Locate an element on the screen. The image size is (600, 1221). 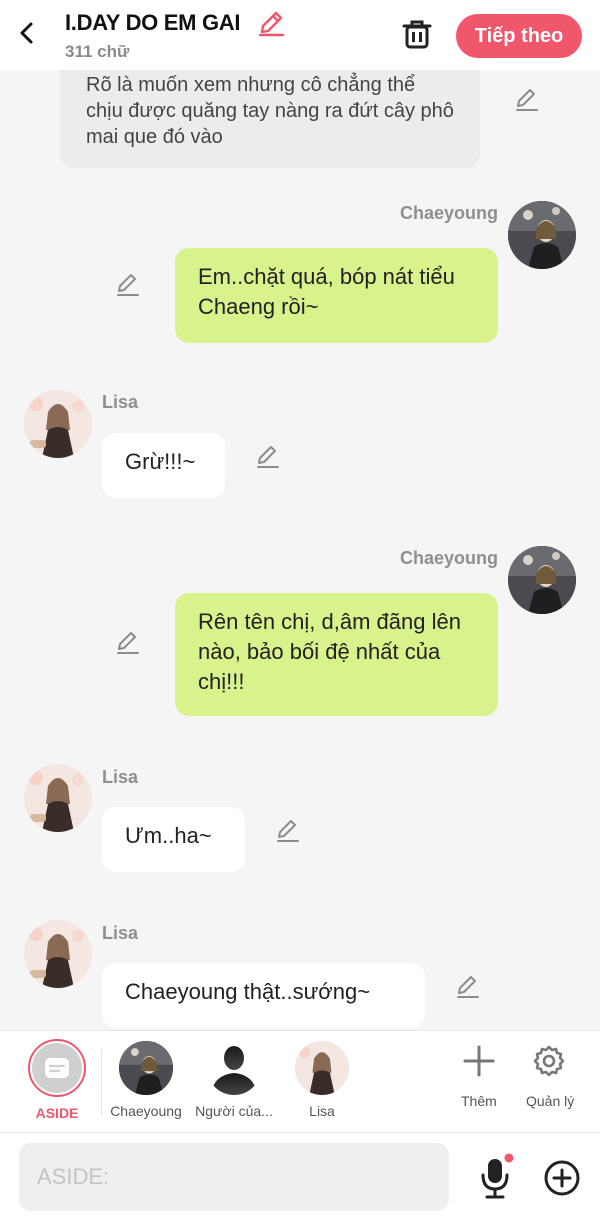
silhouette-icon is located at coordinates (234, 1068).